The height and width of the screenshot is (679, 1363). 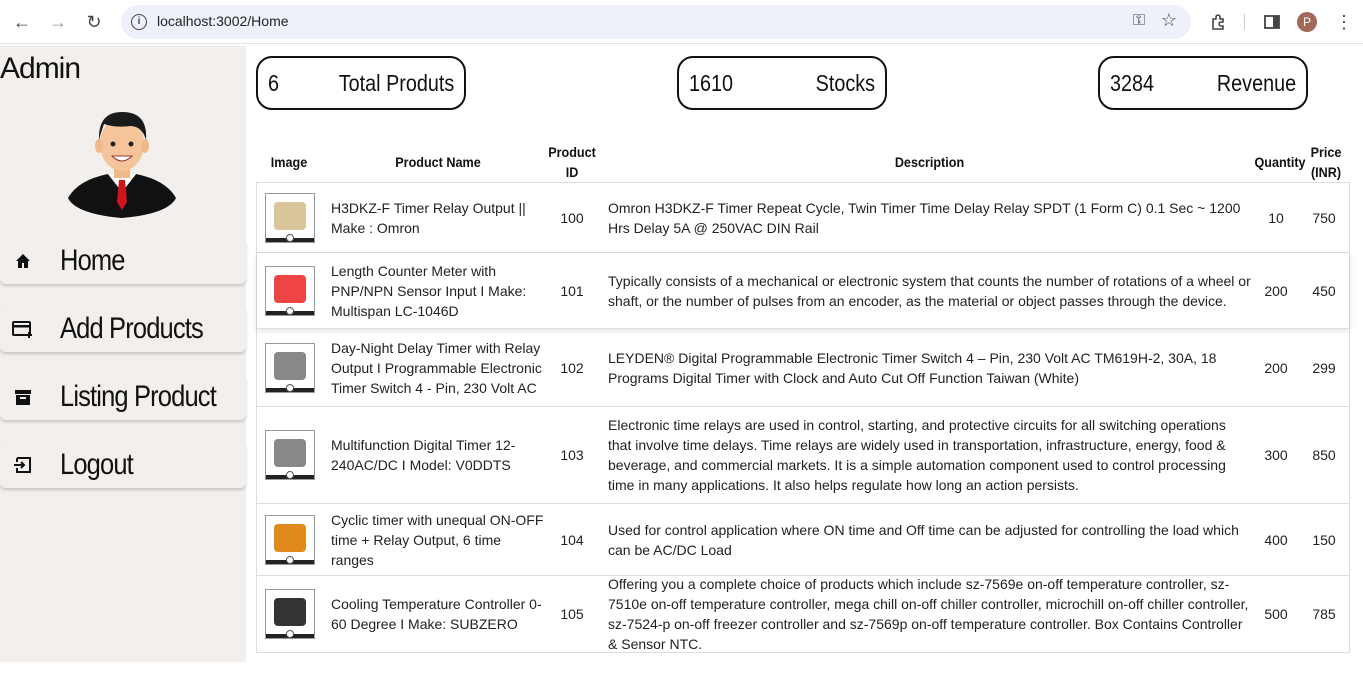 I want to click on product-quantity-cell: 200, so click(x=1276, y=367).